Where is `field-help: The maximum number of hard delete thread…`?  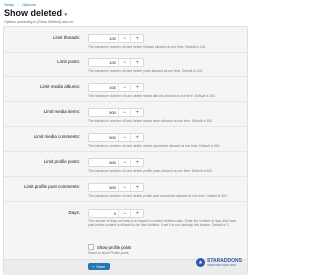 field-help: The maximum number of hard delete thread… is located at coordinates (147, 47).